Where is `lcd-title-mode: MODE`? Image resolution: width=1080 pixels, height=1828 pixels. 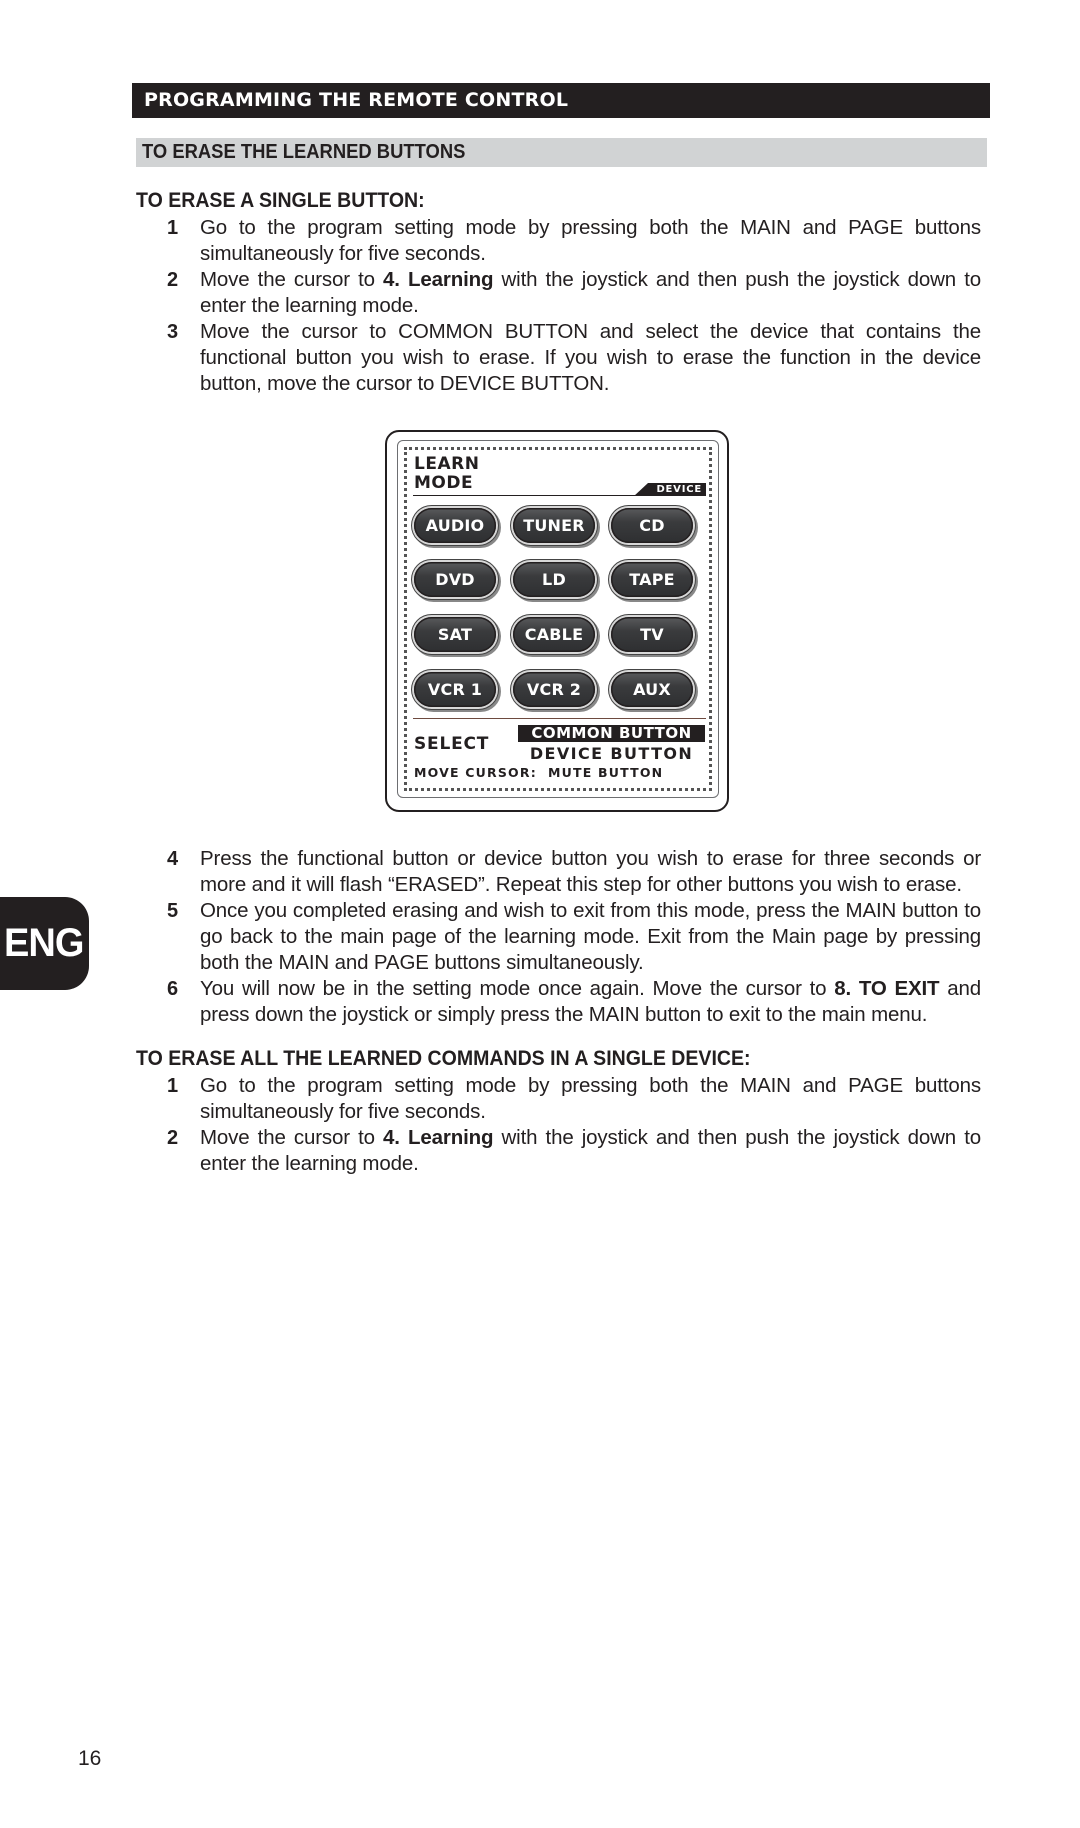
lcd-title-mode: MODE is located at coordinates (444, 483).